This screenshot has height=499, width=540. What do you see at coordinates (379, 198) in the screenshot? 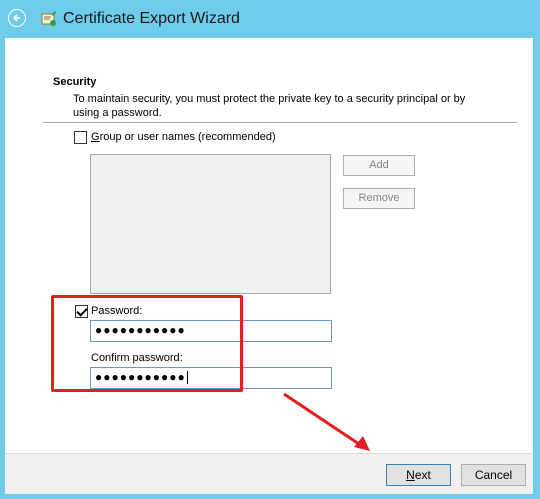
I see `remove-button: Remove` at bounding box center [379, 198].